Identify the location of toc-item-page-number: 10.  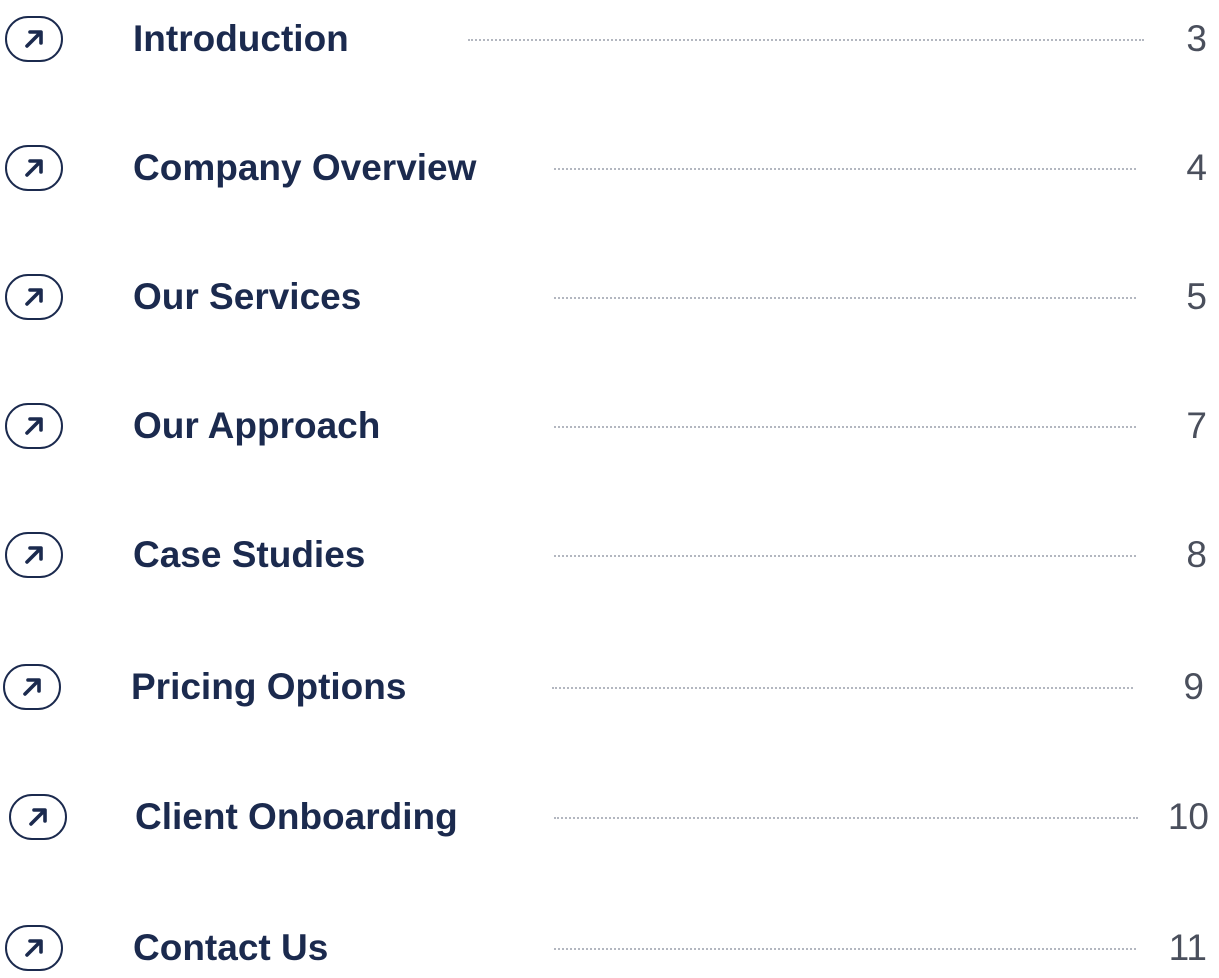
(1188, 816).